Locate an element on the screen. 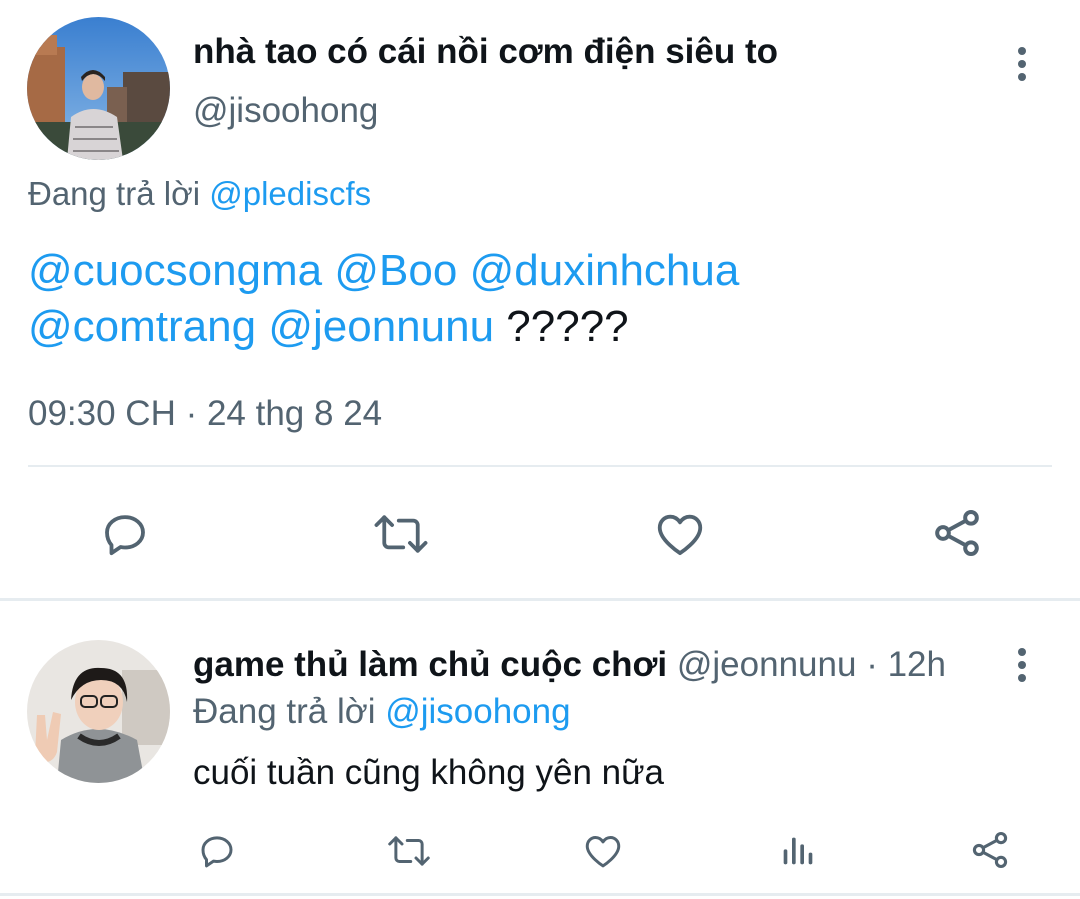 The image size is (1080, 899). replying-to-handle: @plediscfs is located at coordinates (290, 193).